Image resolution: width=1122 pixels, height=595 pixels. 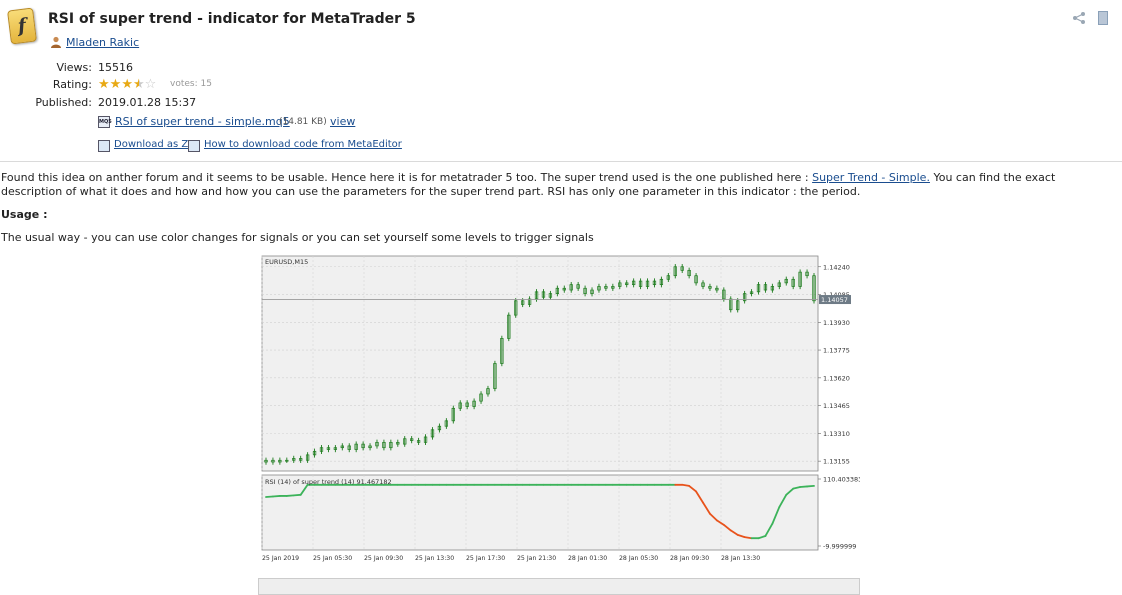 What do you see at coordinates (536, 558) in the screenshot?
I see `x-tick-label: 25 Jan 21:30` at bounding box center [536, 558].